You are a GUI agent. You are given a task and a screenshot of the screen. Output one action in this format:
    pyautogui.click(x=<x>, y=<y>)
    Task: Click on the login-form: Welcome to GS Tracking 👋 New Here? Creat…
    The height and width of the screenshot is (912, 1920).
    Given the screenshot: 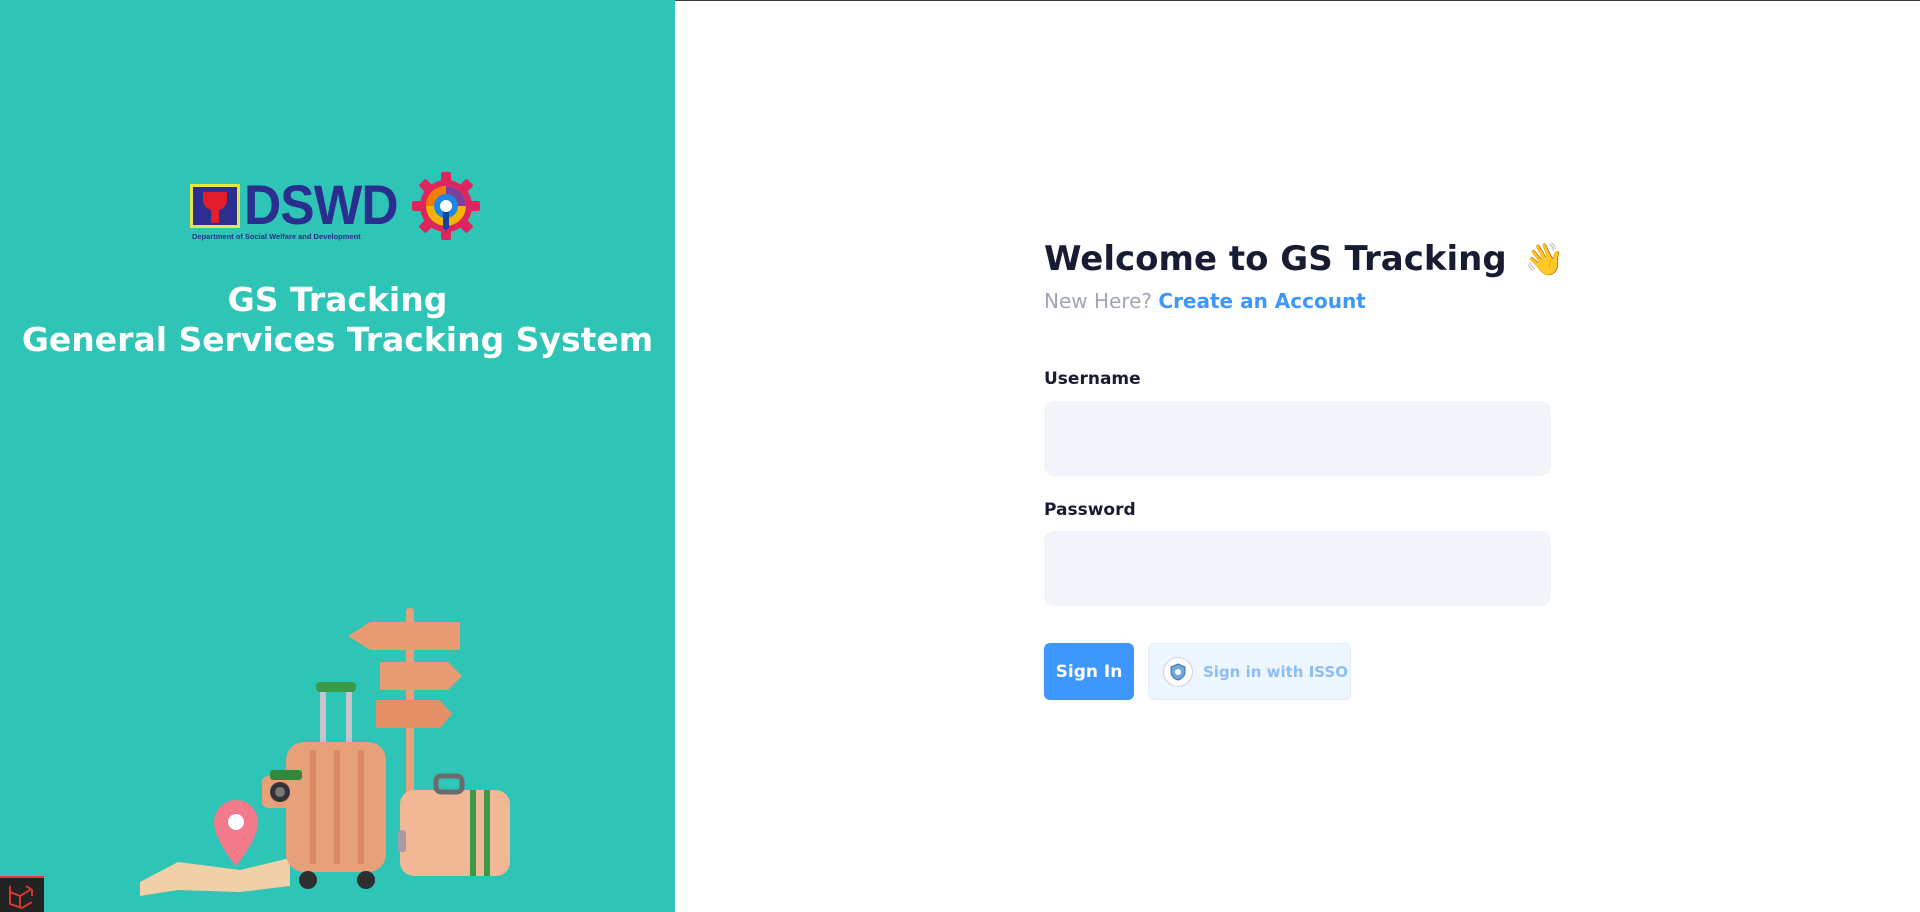 What is the action you would take?
    pyautogui.click(x=1304, y=468)
    